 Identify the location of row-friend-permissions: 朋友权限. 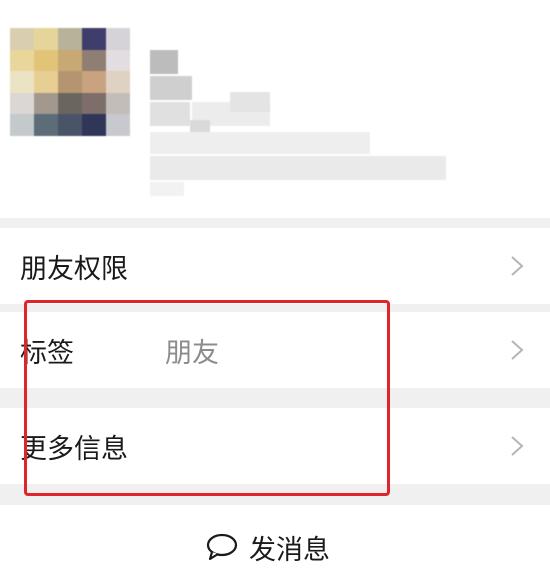
(275, 266).